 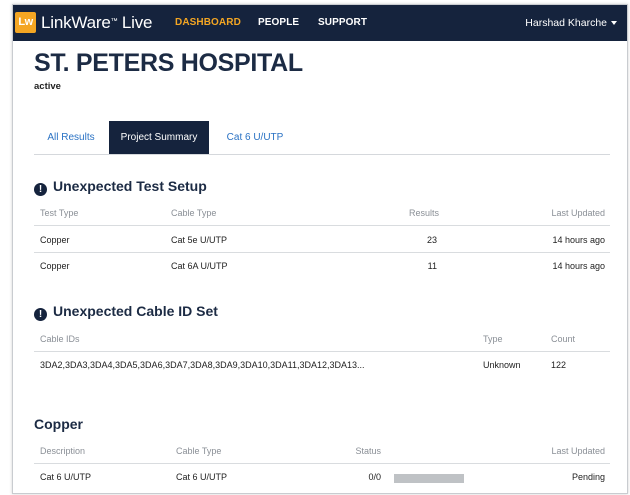 I want to click on cell-cable-type: Cat 5e U/UTP, so click(x=199, y=240).